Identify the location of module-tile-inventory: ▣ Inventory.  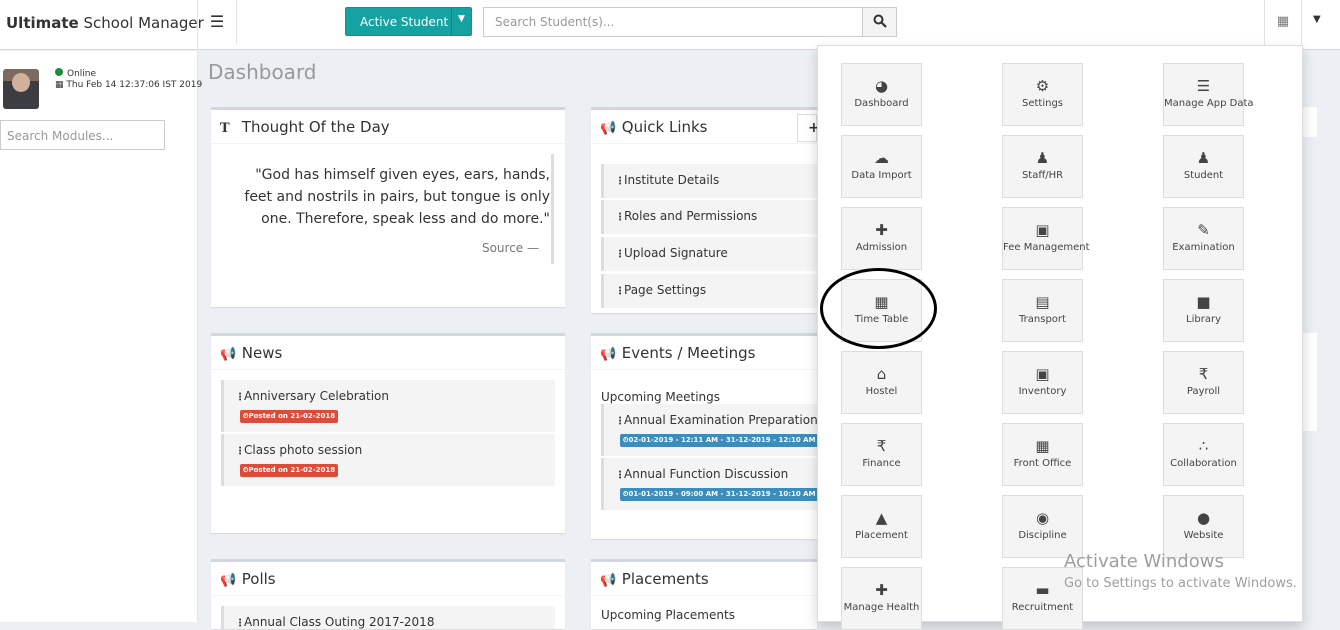
(1042, 382).